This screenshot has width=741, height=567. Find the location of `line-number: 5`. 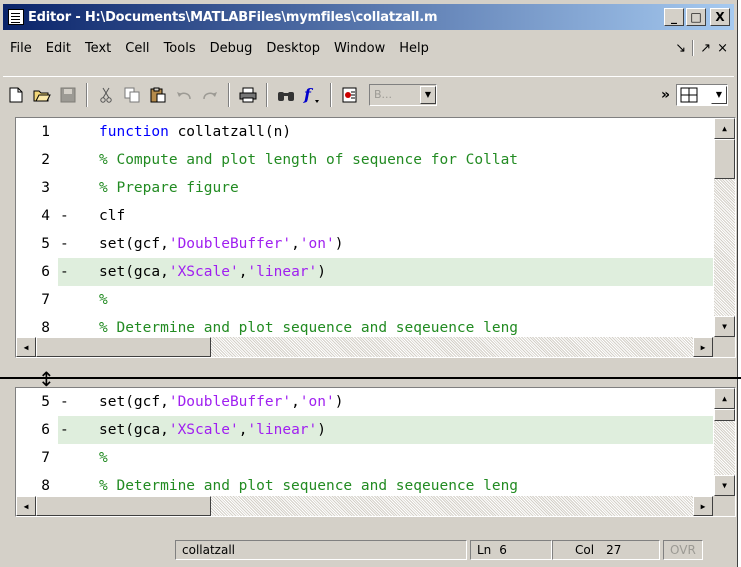

line-number: 5 is located at coordinates (45, 244).